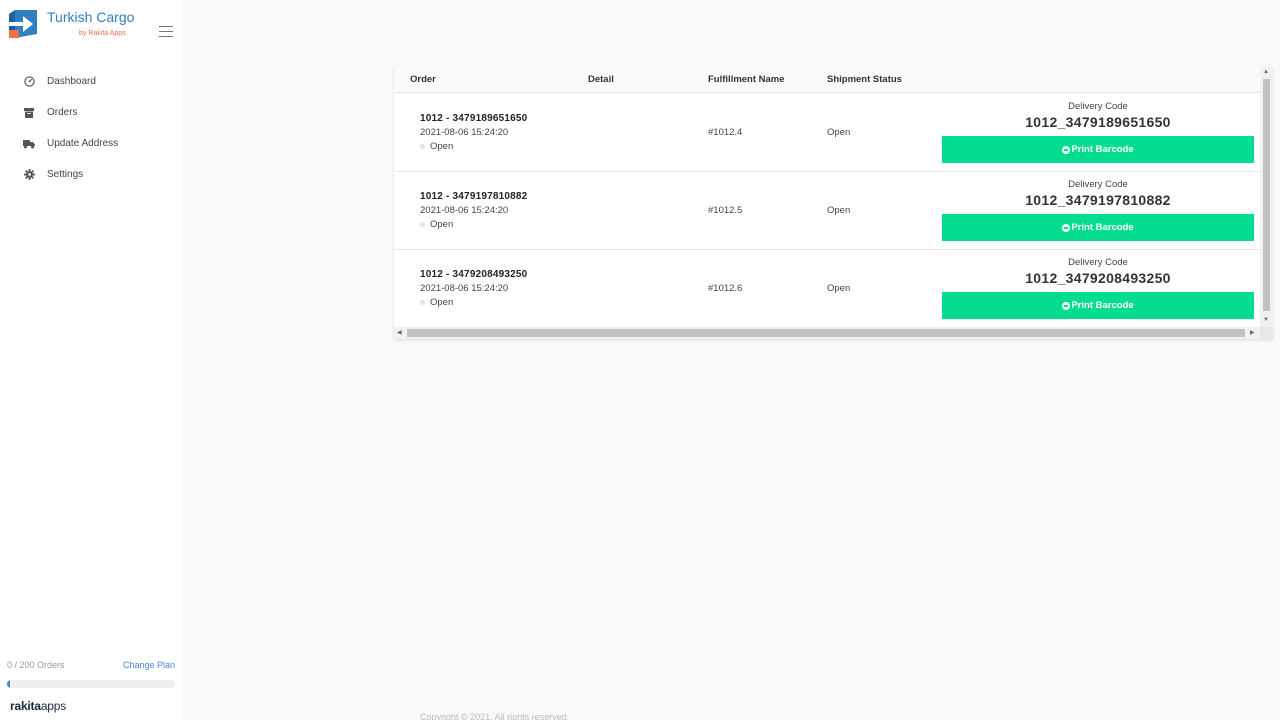 The height and width of the screenshot is (720, 1280). I want to click on brand-title: Turkish Cargo, so click(91, 17).